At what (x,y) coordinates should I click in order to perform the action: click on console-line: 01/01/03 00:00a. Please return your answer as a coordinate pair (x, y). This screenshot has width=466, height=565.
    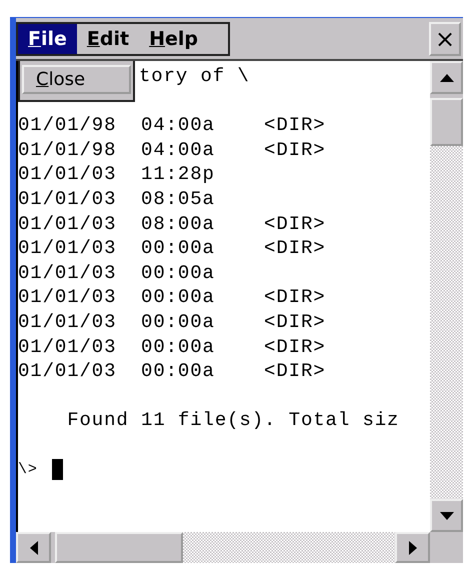
    Looking at the image, I should click on (116, 273).